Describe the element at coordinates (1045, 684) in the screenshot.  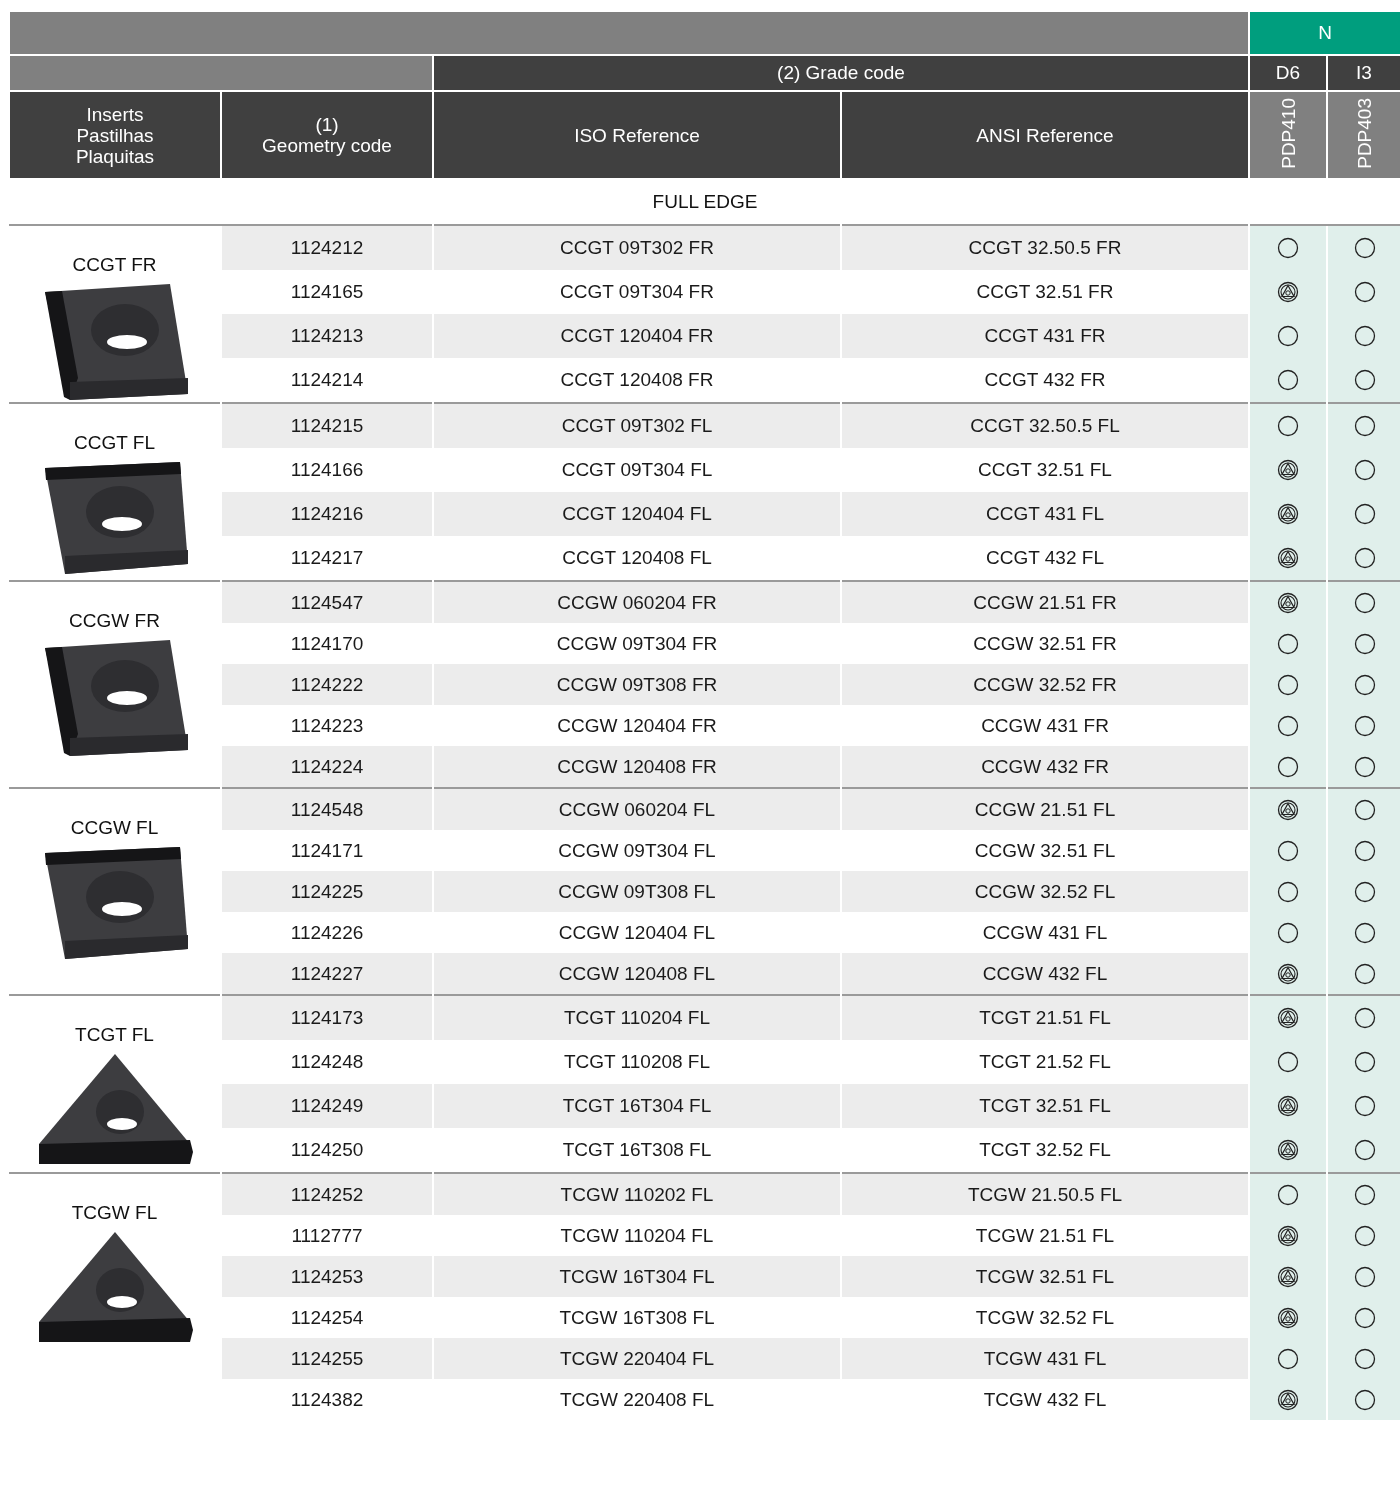
I see `ansi-reference-cell: CCGW 32.52 FR` at that location.